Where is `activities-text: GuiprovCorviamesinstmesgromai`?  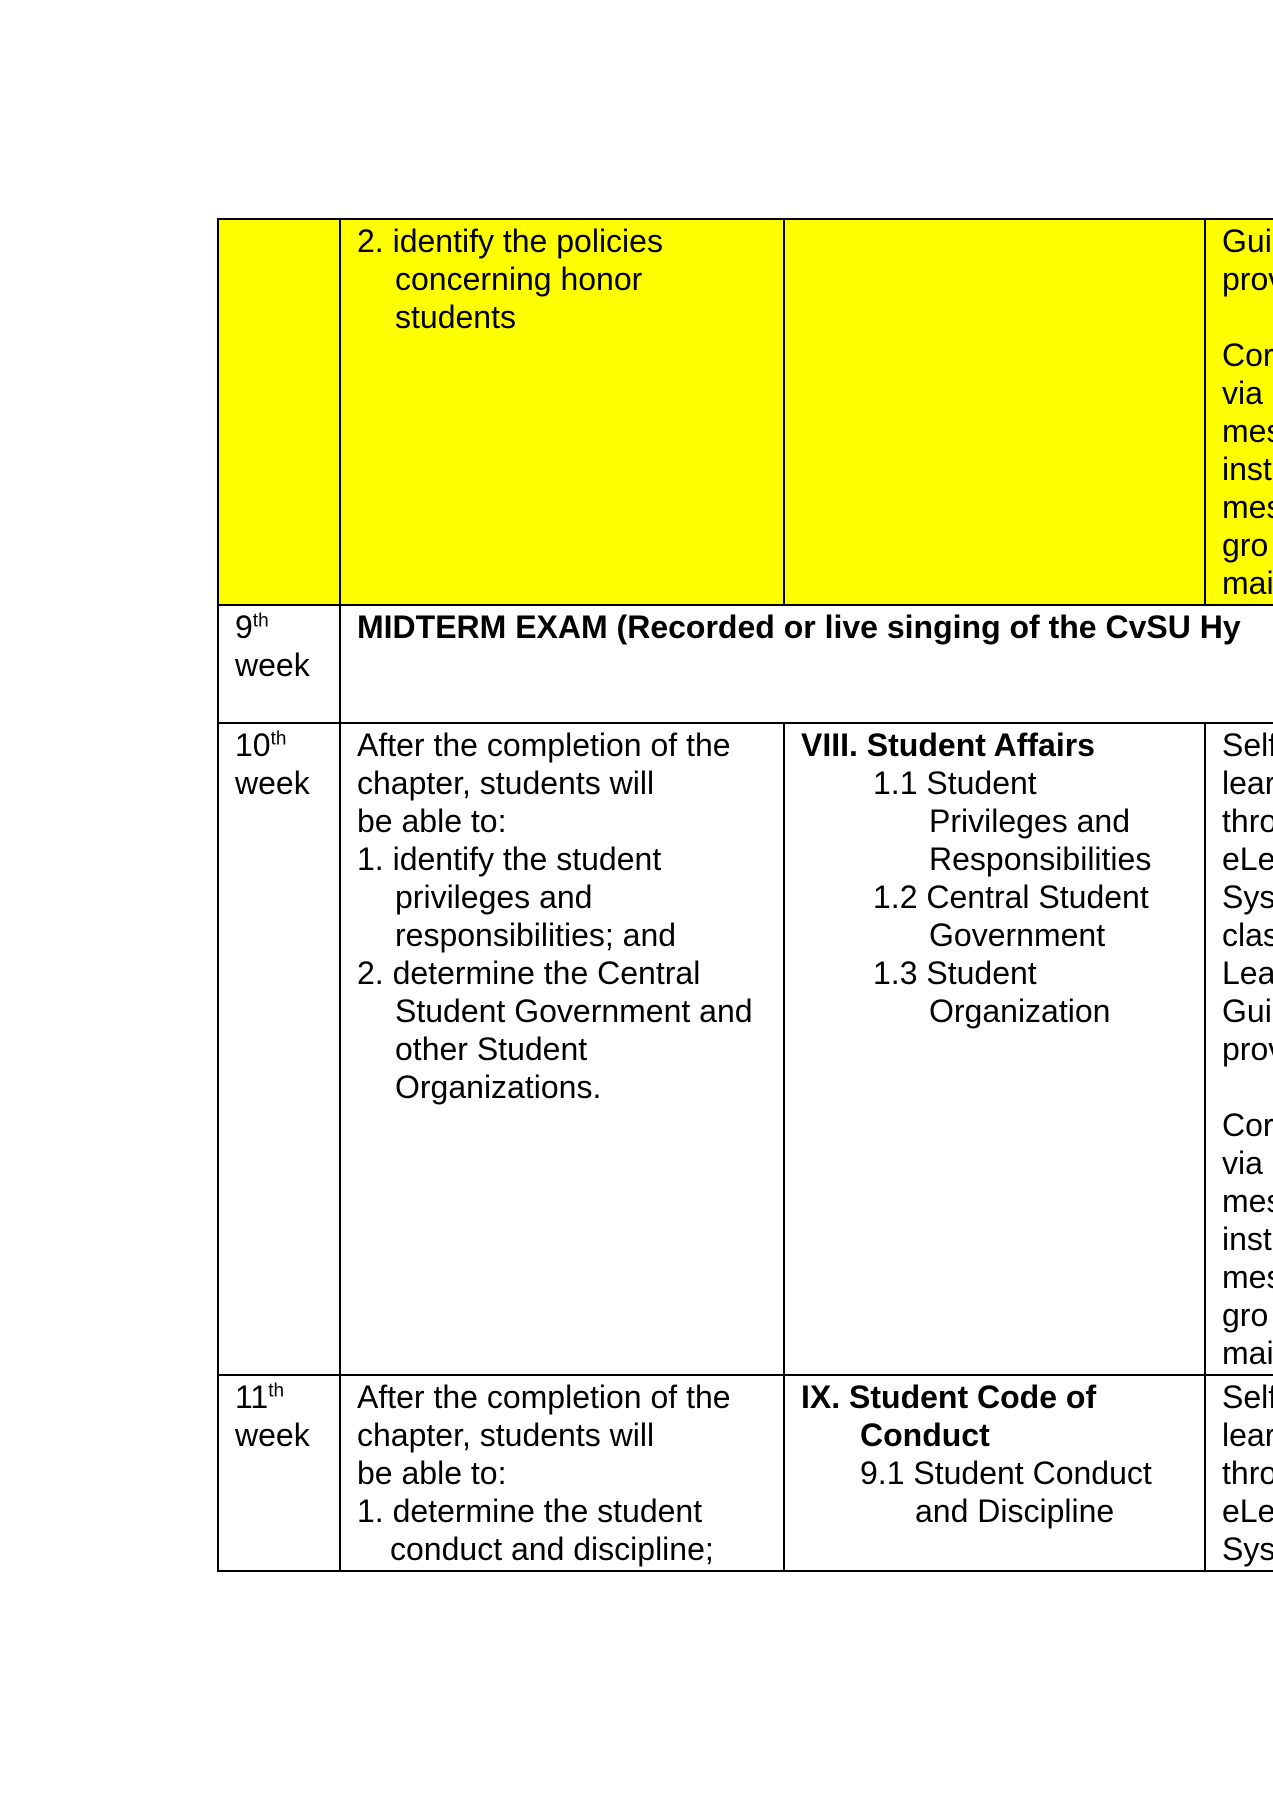 activities-text: GuiprovCorviamesinstmesgromai is located at coordinates (1247, 412).